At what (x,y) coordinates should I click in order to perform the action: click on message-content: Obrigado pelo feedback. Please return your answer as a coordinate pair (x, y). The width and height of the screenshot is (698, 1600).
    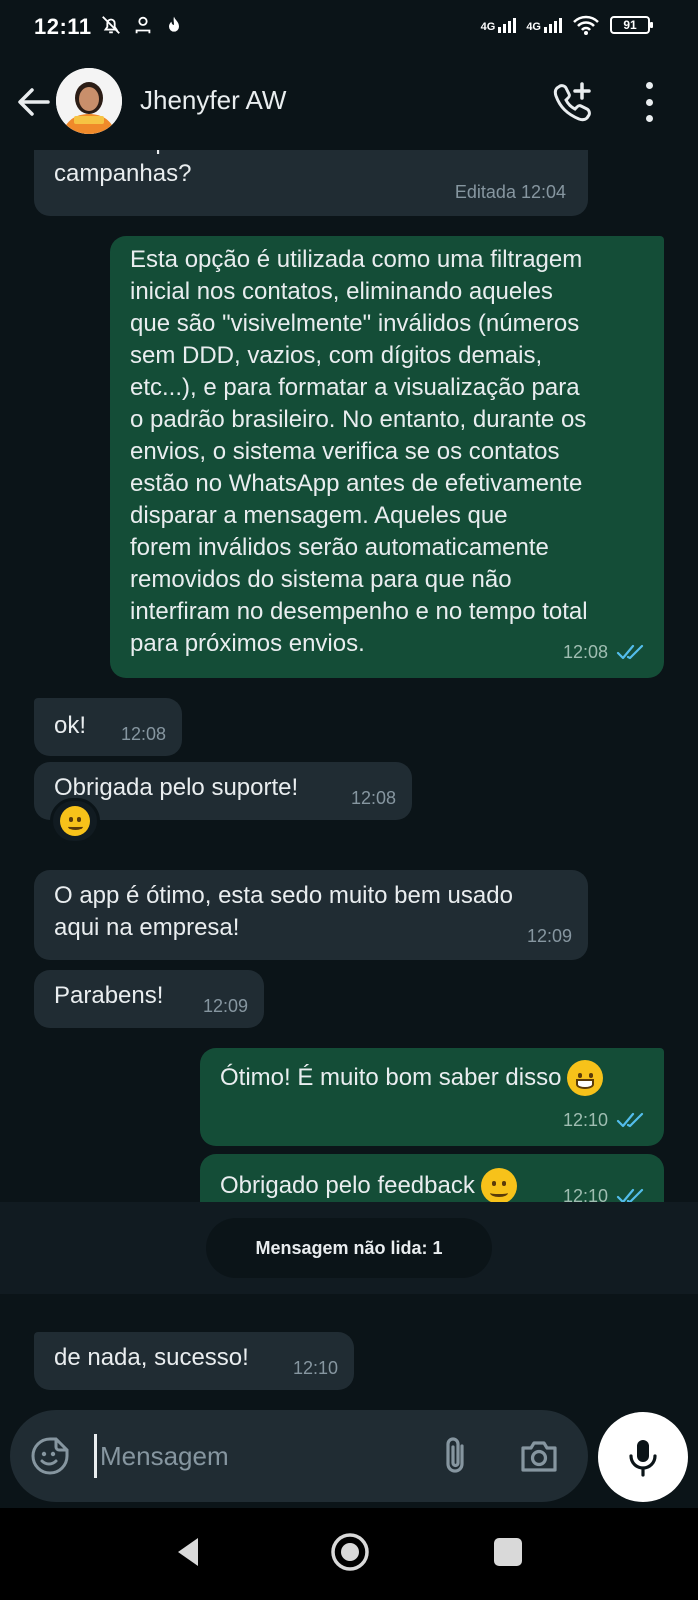
    Looking at the image, I should click on (368, 1186).